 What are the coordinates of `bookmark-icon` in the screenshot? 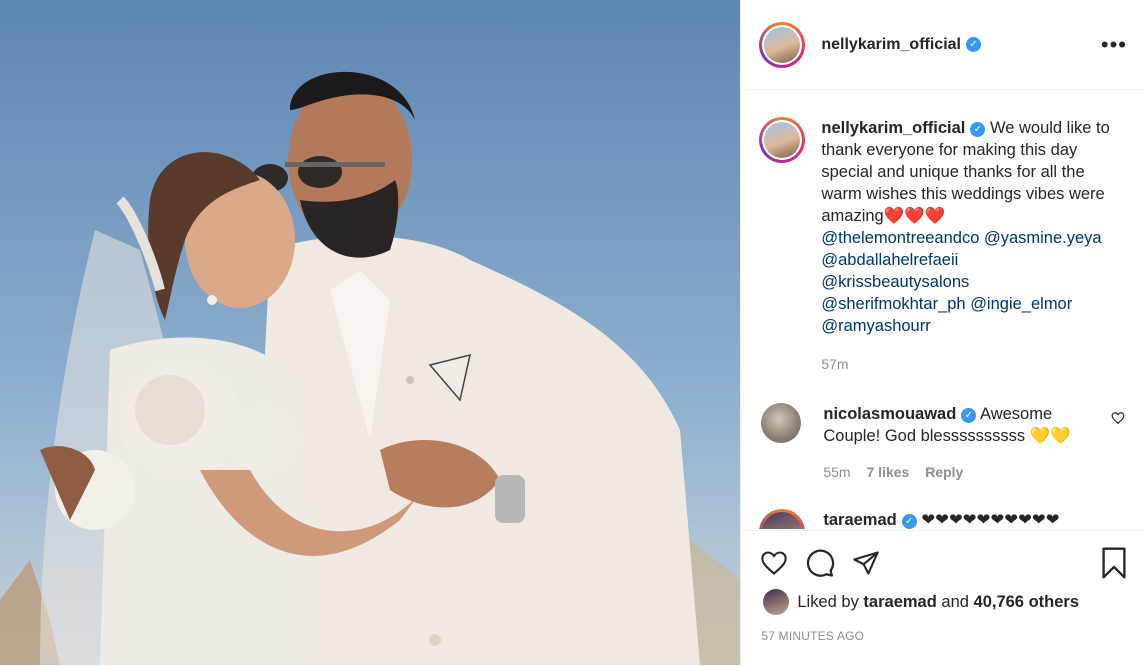 It's located at (1114, 563).